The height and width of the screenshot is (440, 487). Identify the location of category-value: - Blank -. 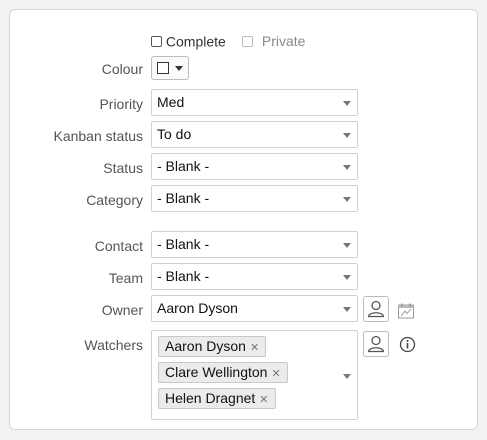
(183, 198).